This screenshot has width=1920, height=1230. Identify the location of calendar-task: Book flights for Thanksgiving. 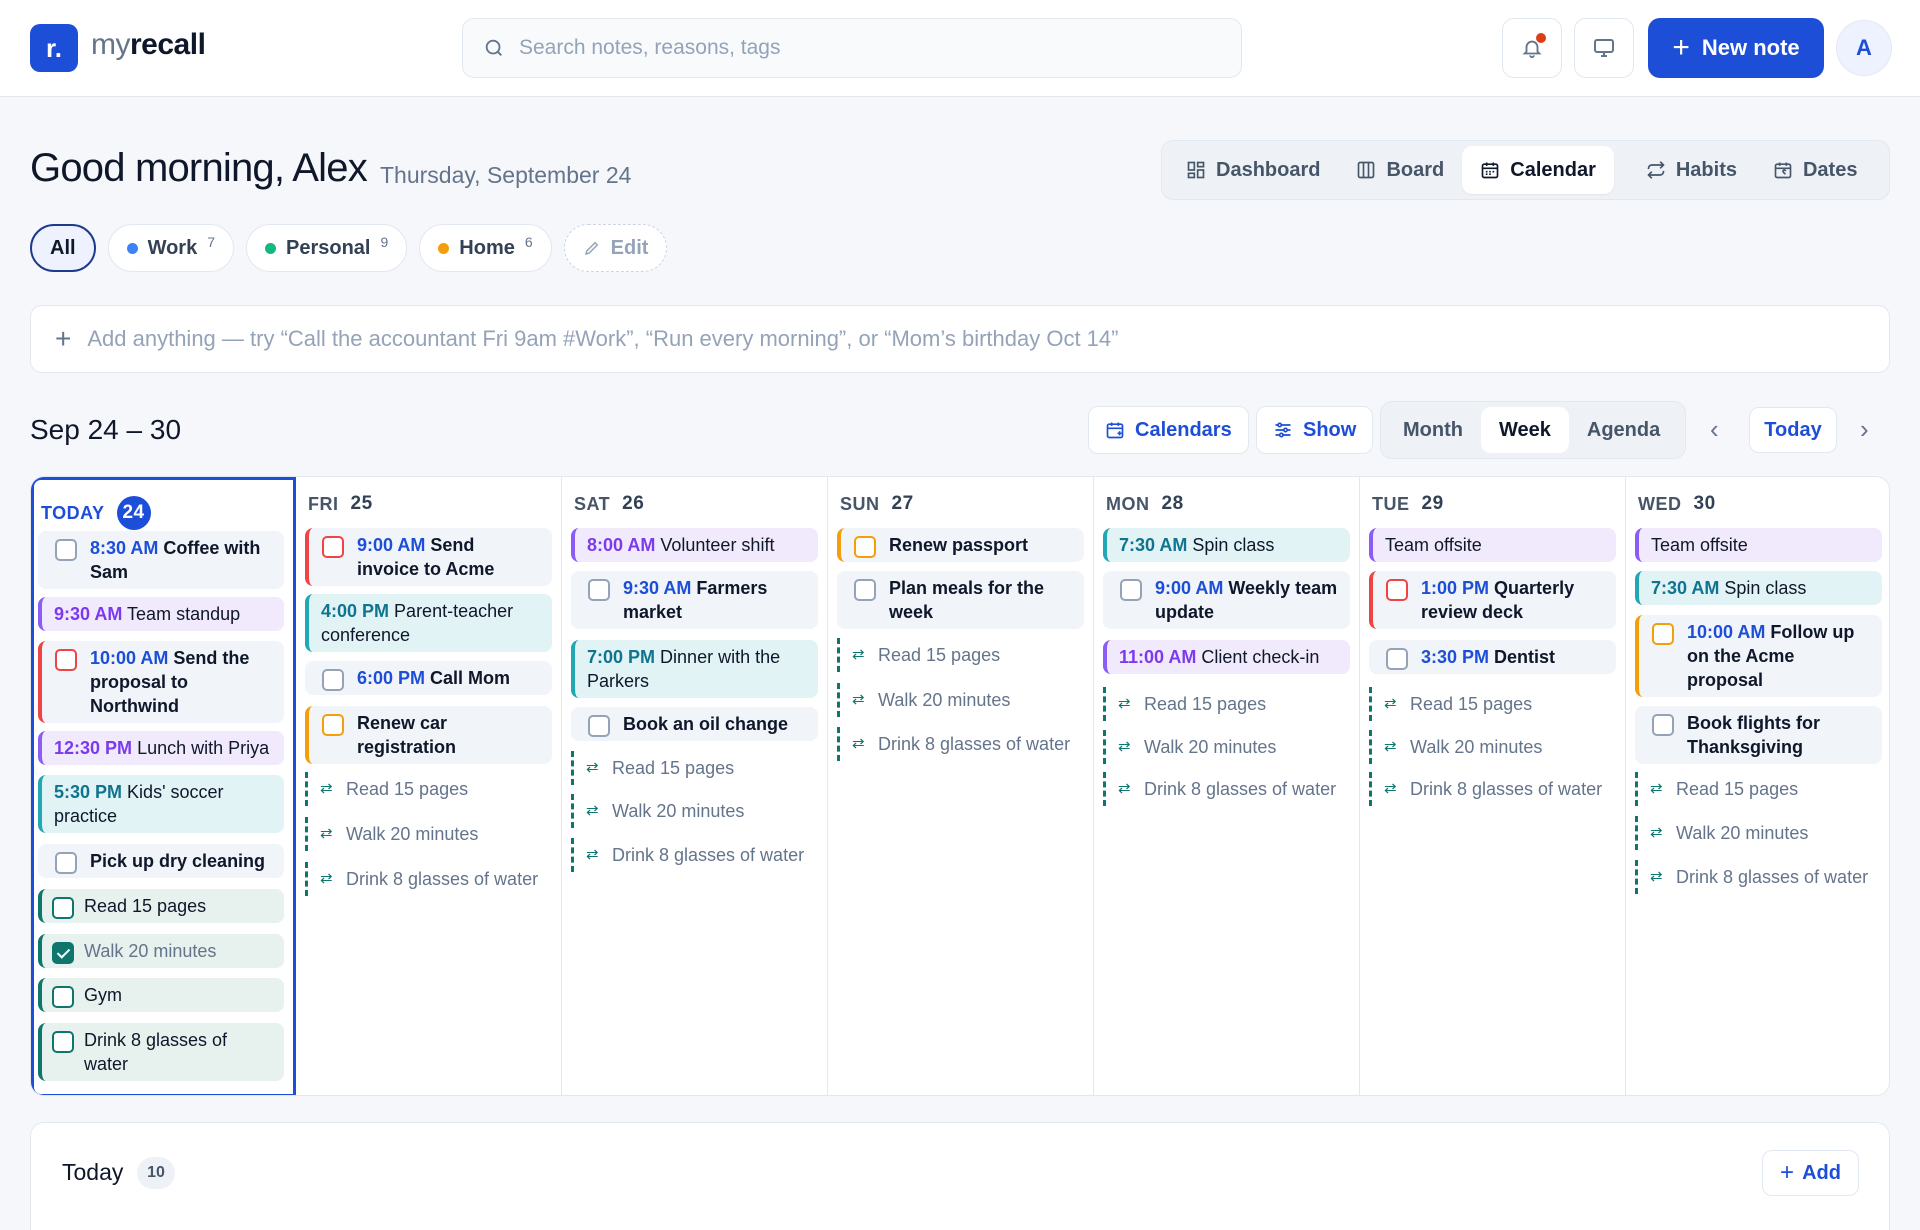
(1758, 735).